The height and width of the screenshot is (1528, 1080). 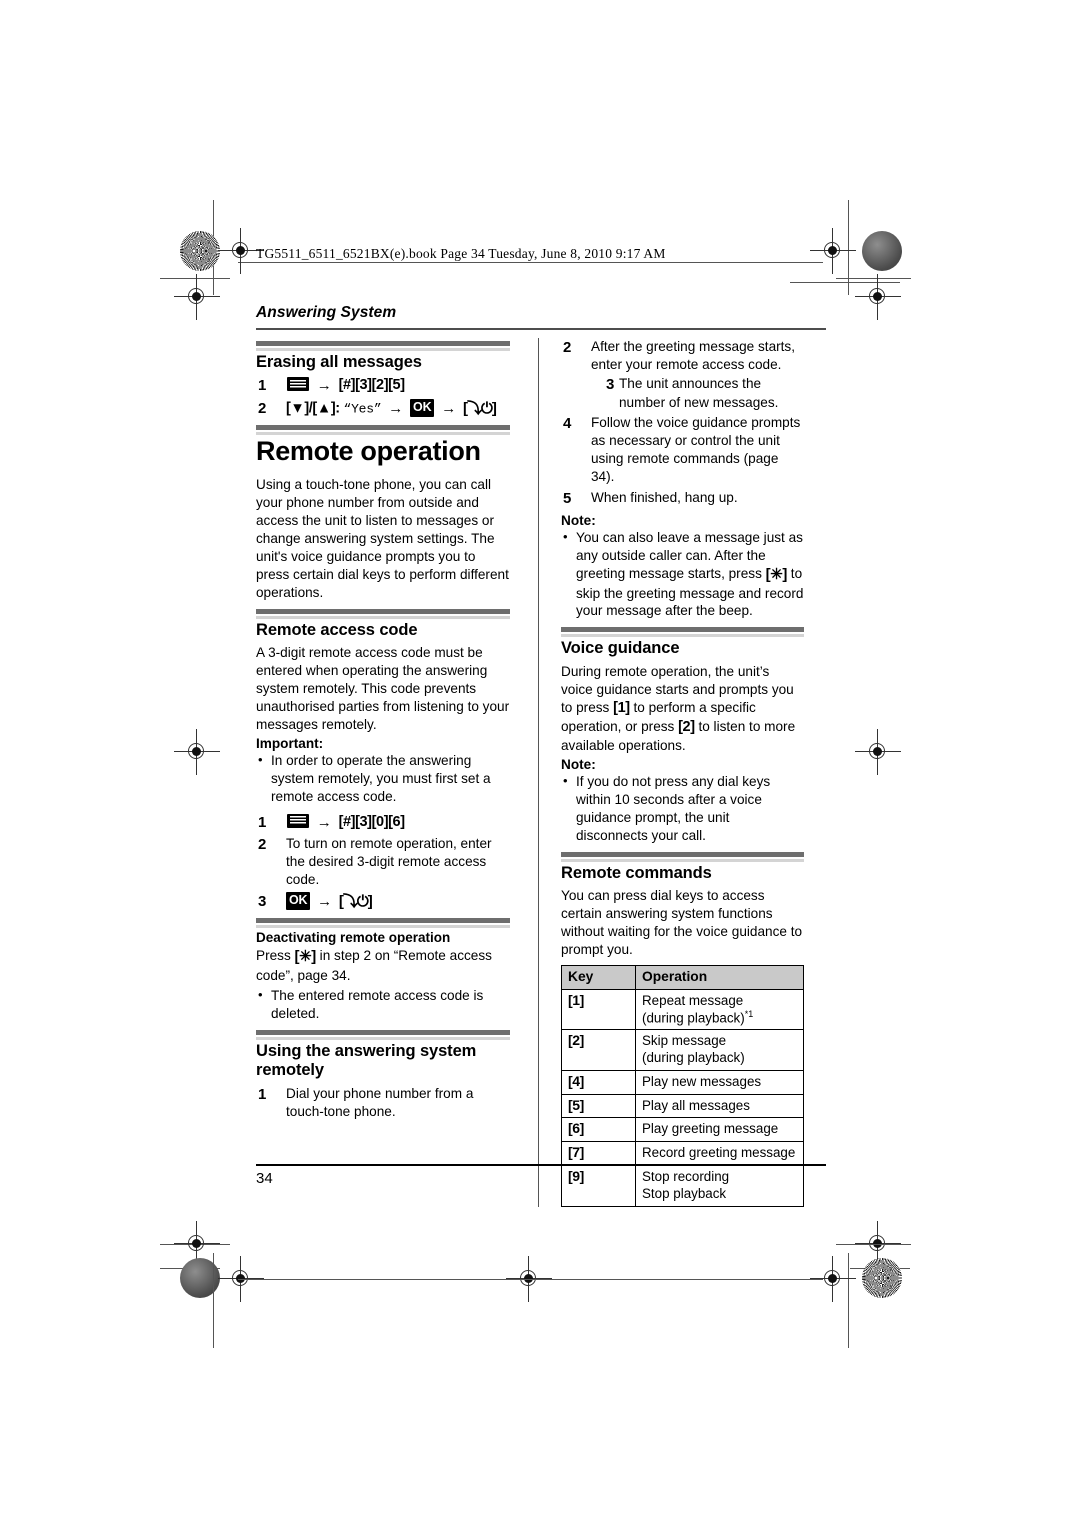 I want to click on gray-density-patch-topright, so click(x=882, y=251).